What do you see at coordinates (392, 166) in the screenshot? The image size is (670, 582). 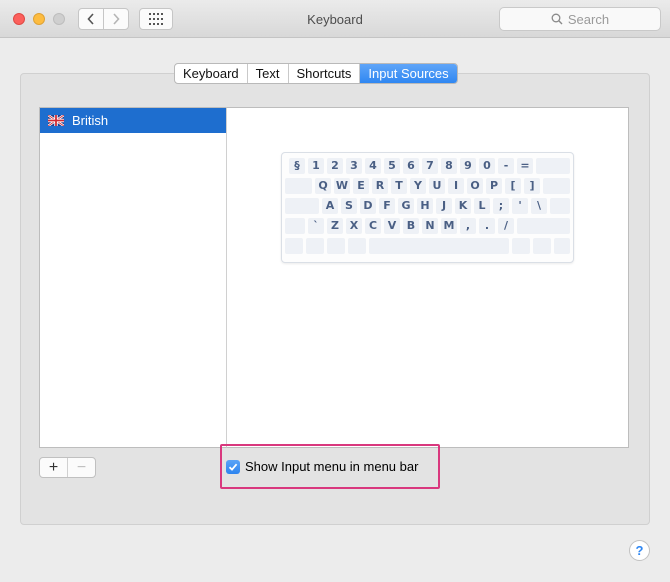 I see `keyboard-key: 5` at bounding box center [392, 166].